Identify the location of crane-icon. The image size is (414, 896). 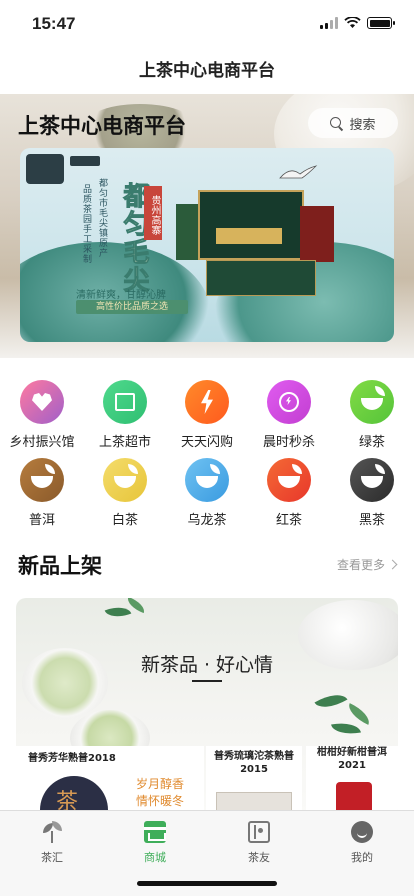
(298, 172).